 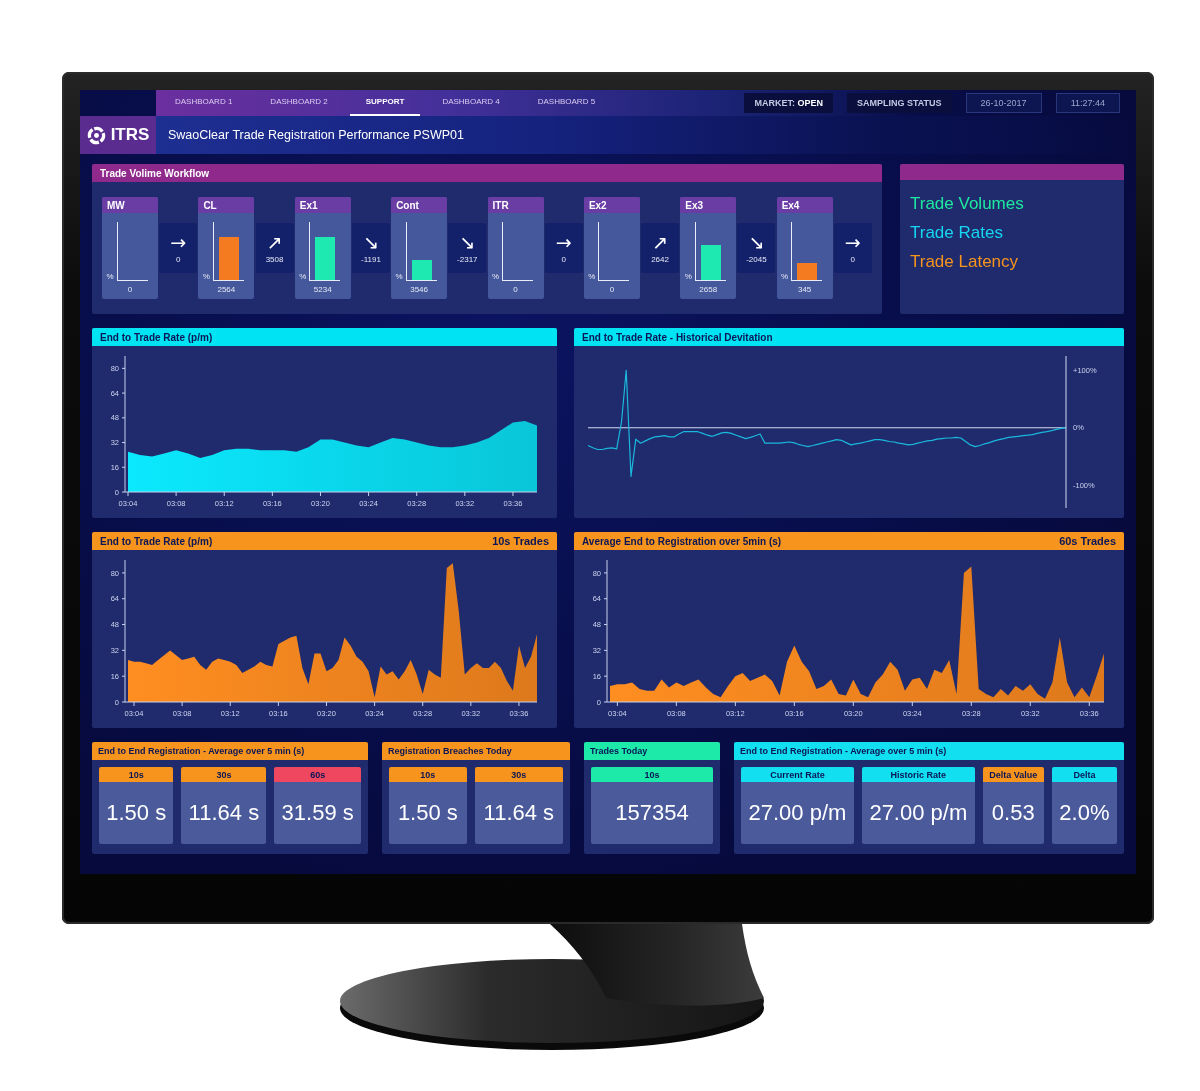 I want to click on flow-value: -2317, so click(x=467, y=259).